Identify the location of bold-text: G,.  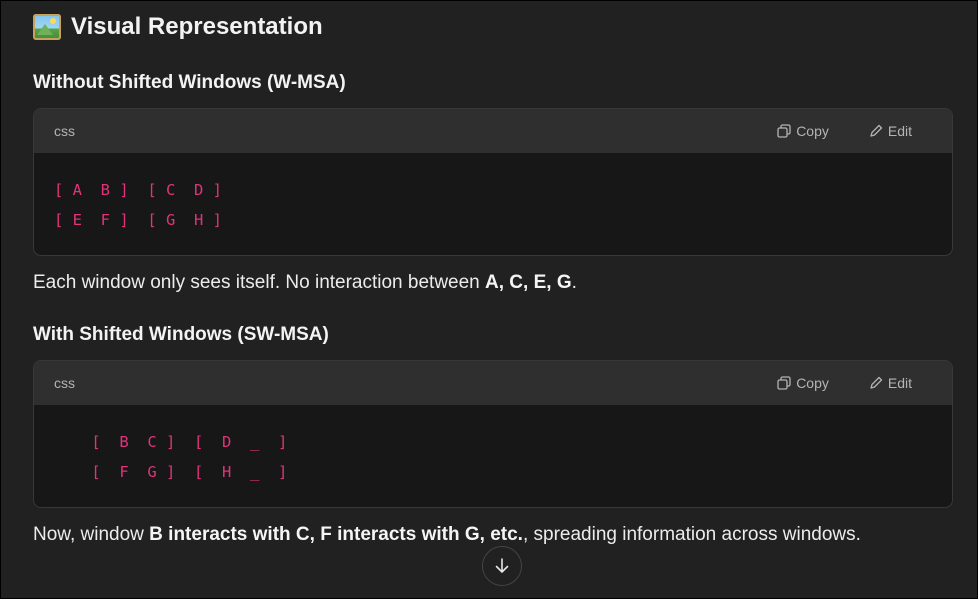
(475, 534).